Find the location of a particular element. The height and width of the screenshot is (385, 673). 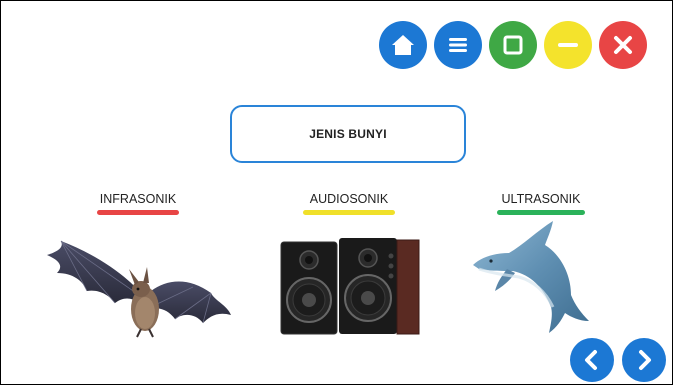

home-icon is located at coordinates (403, 45).